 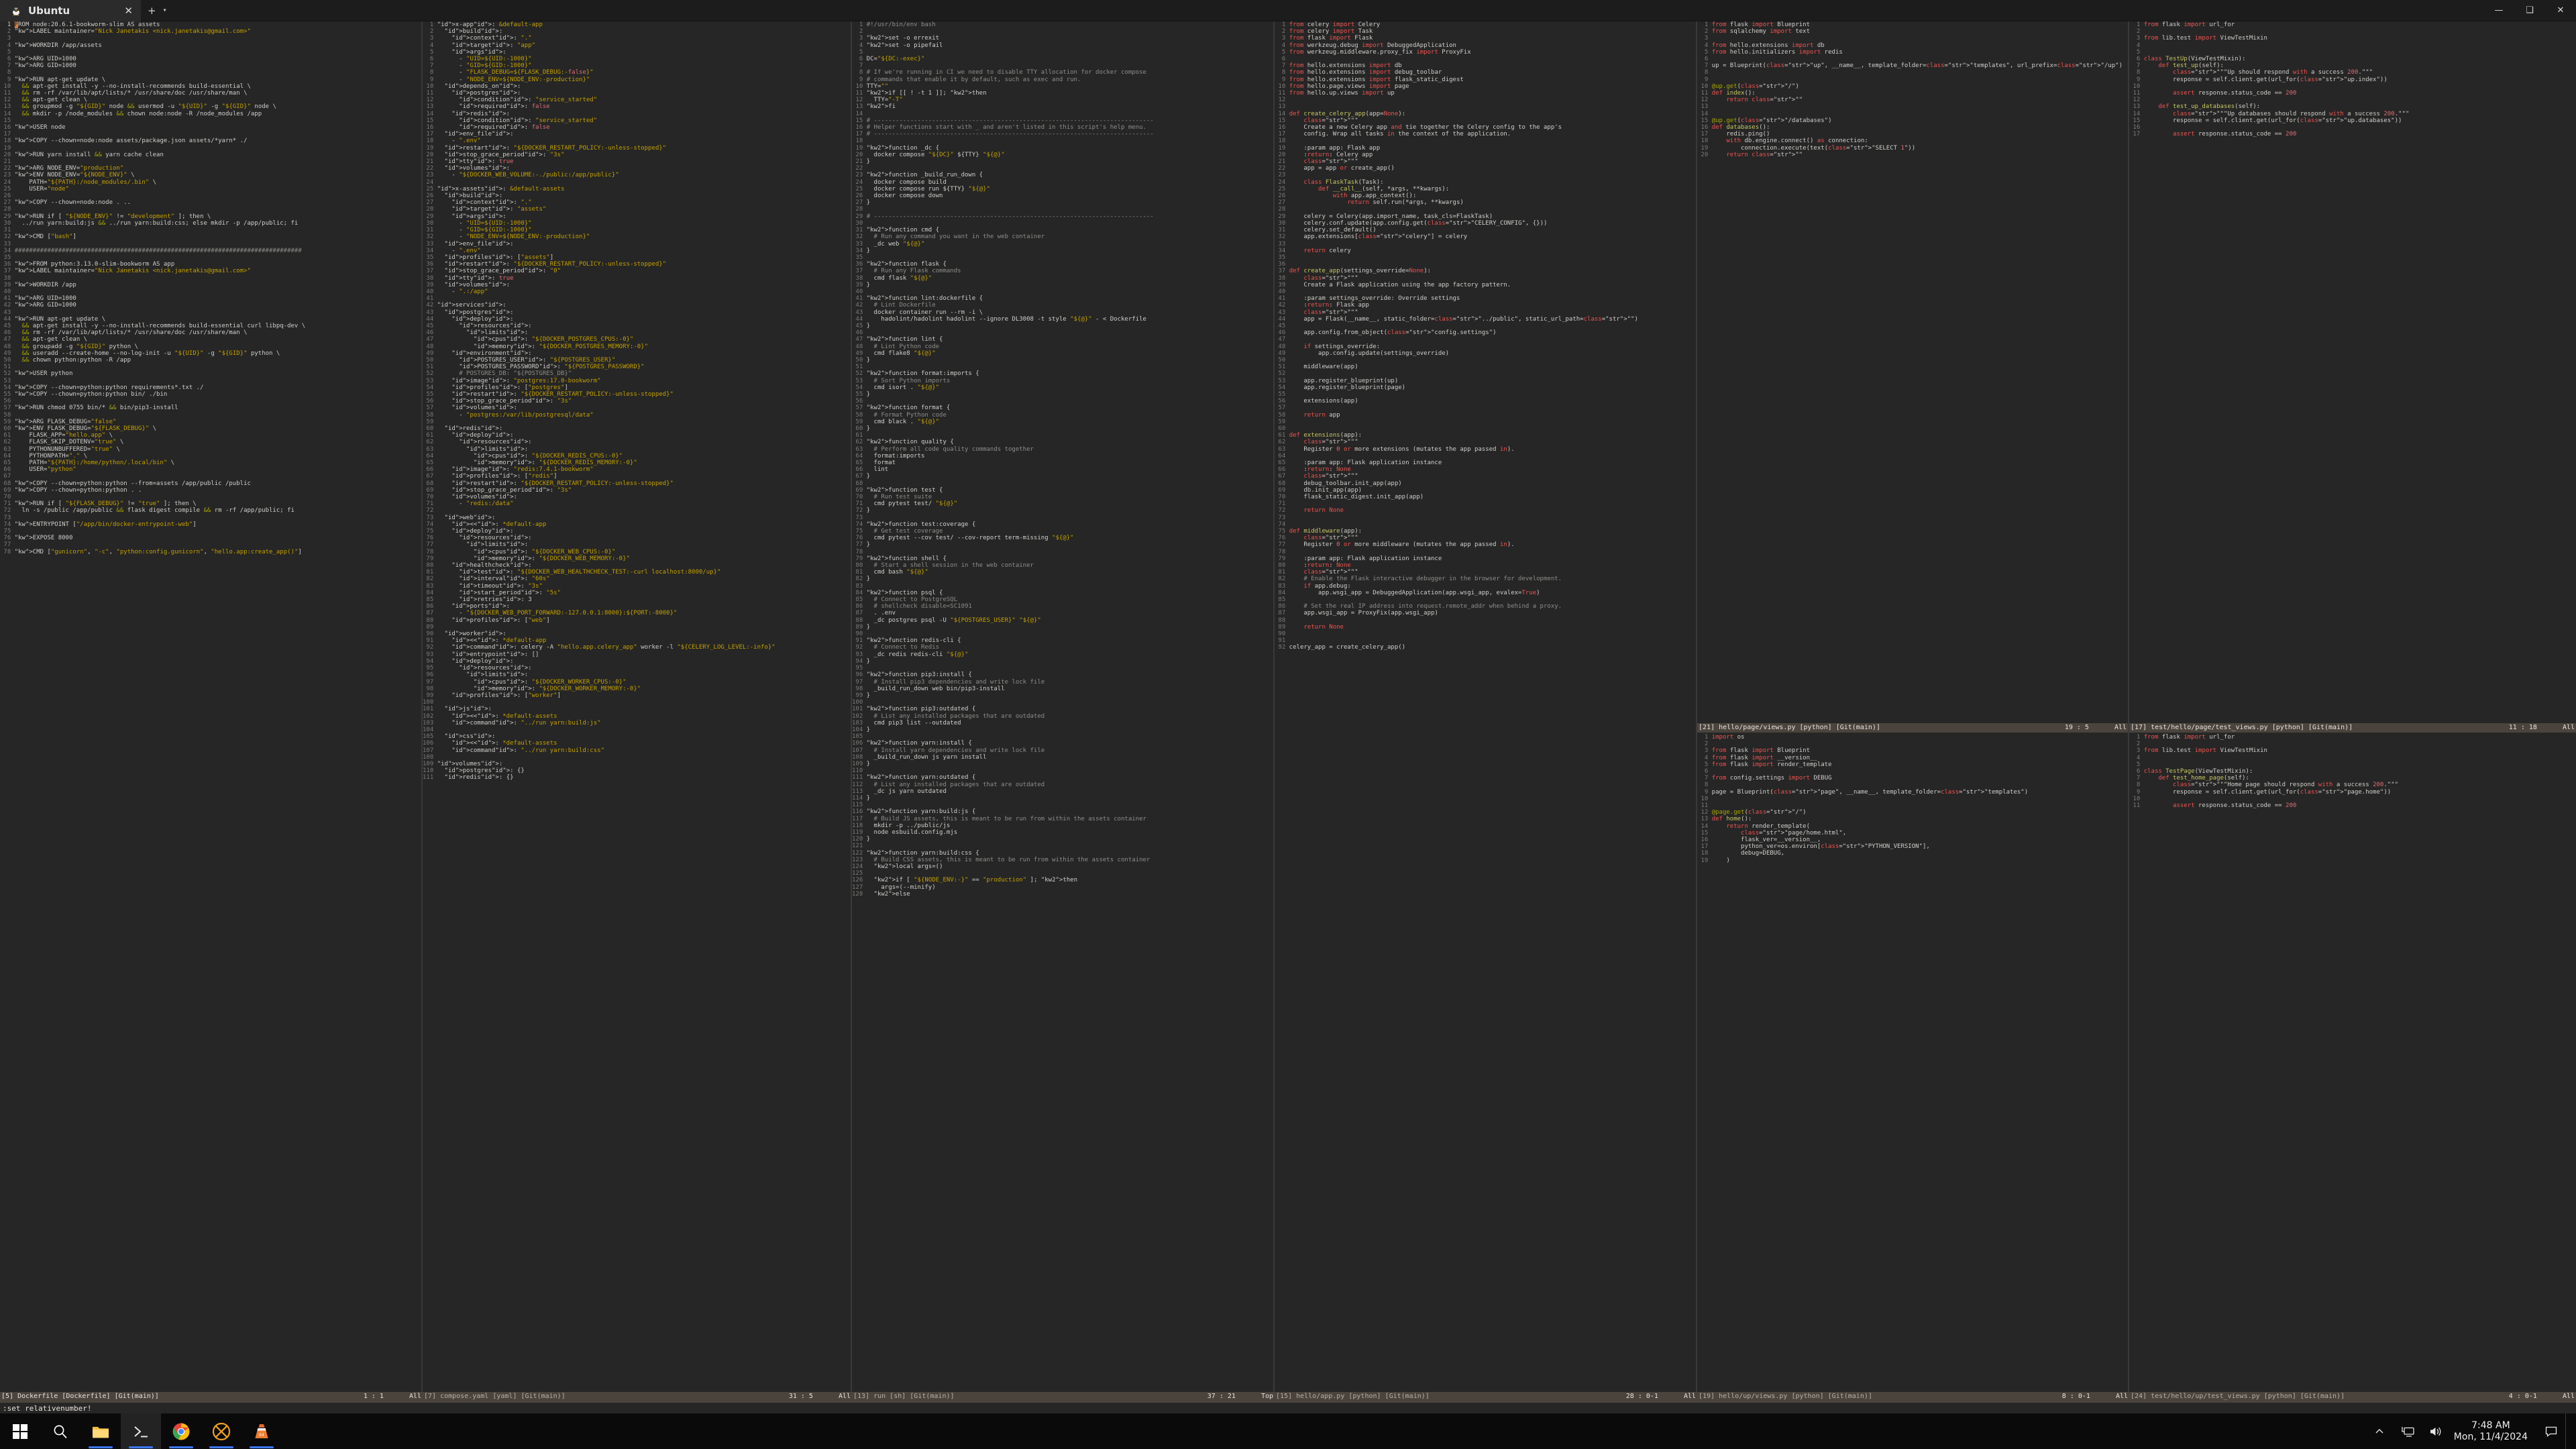 I want to click on statusline-file: [13] run [sh] [Git(main)], so click(x=904, y=1396).